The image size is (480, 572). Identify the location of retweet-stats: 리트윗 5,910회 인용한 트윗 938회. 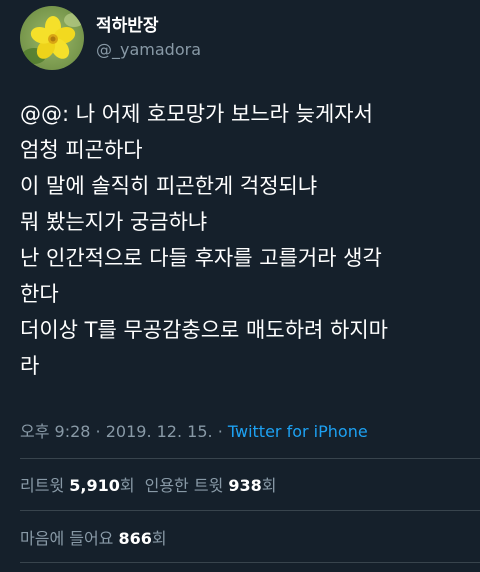
(148, 484).